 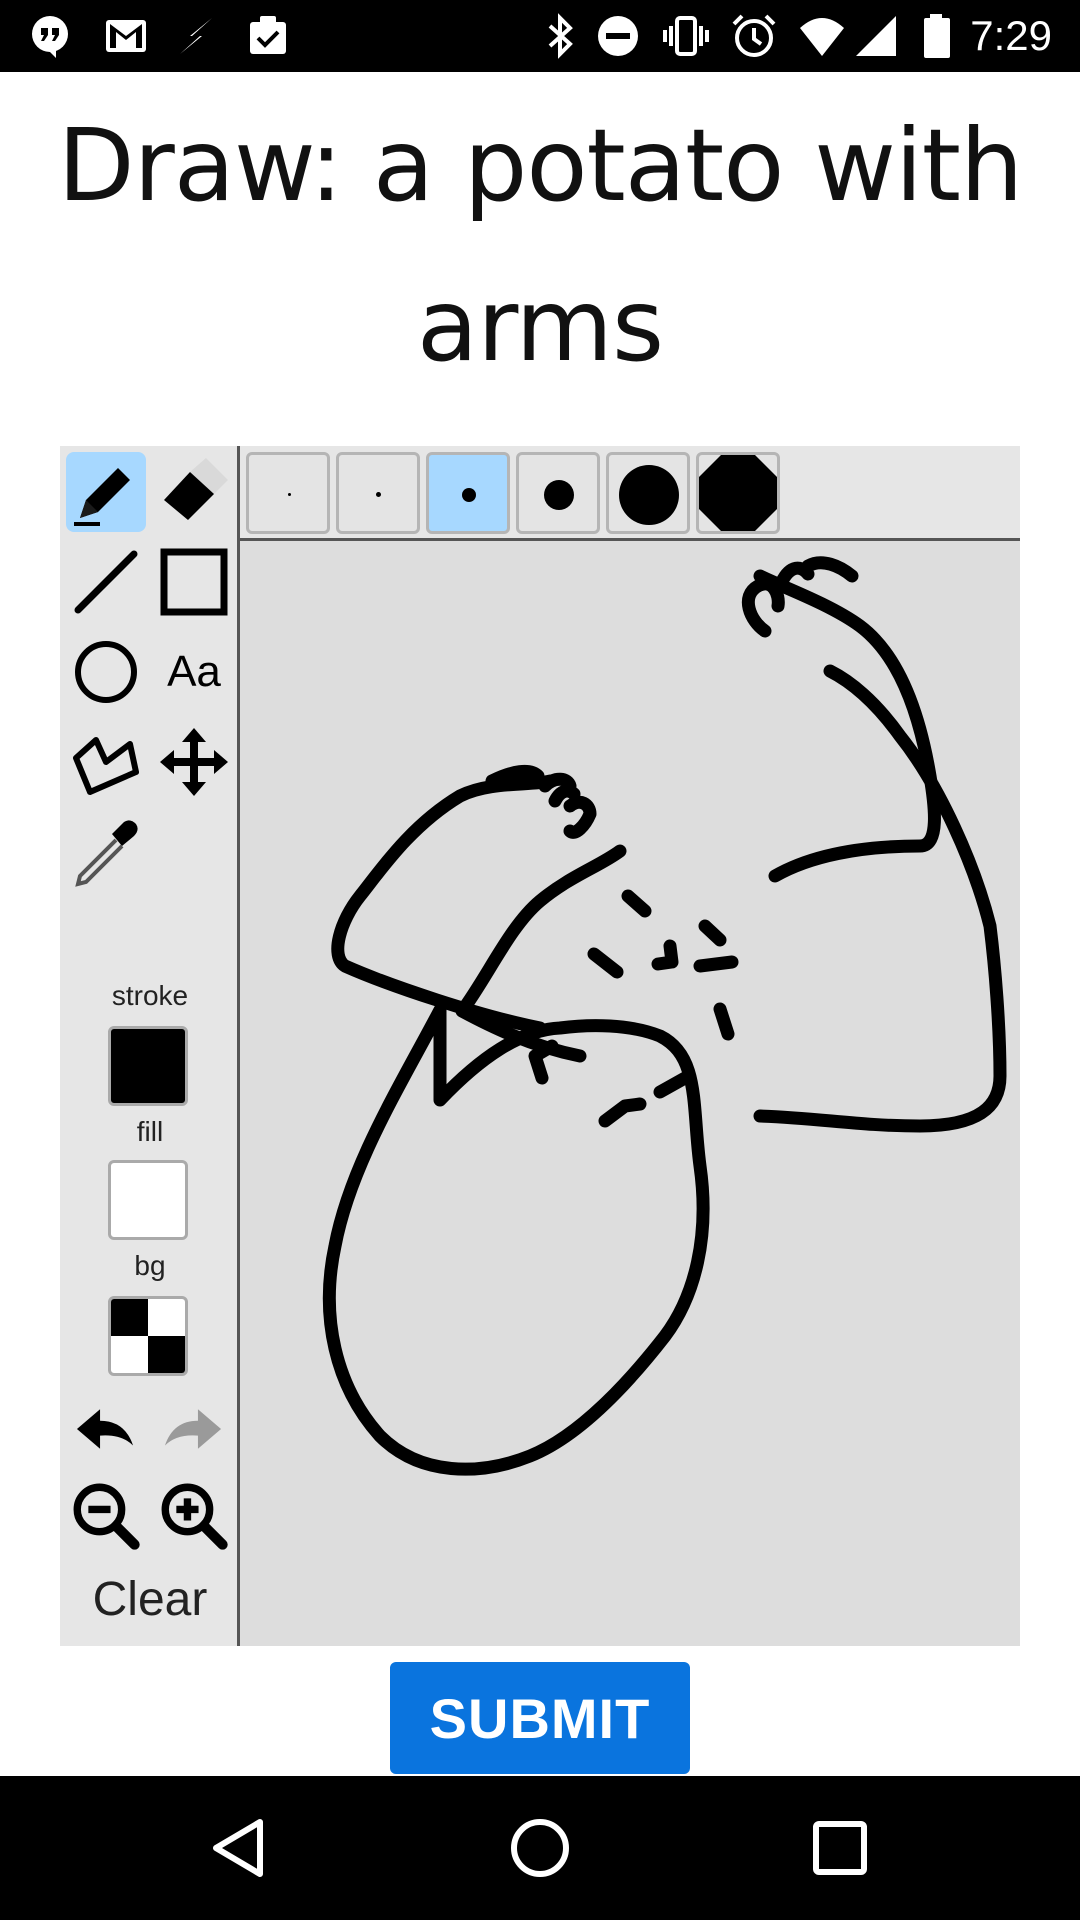 I want to click on potato-body-stroke, so click(x=516, y=1239).